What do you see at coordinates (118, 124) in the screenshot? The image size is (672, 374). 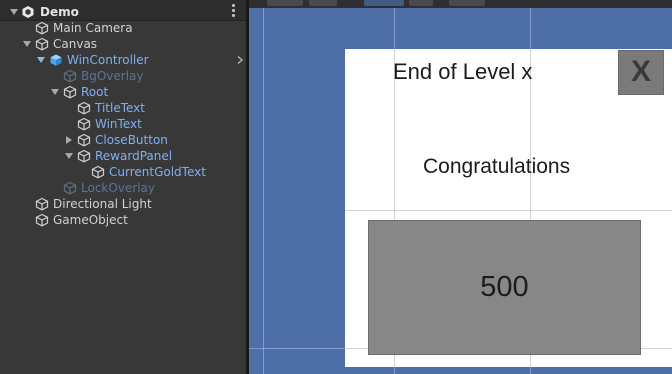 I see `hierarchy-label: WinText` at bounding box center [118, 124].